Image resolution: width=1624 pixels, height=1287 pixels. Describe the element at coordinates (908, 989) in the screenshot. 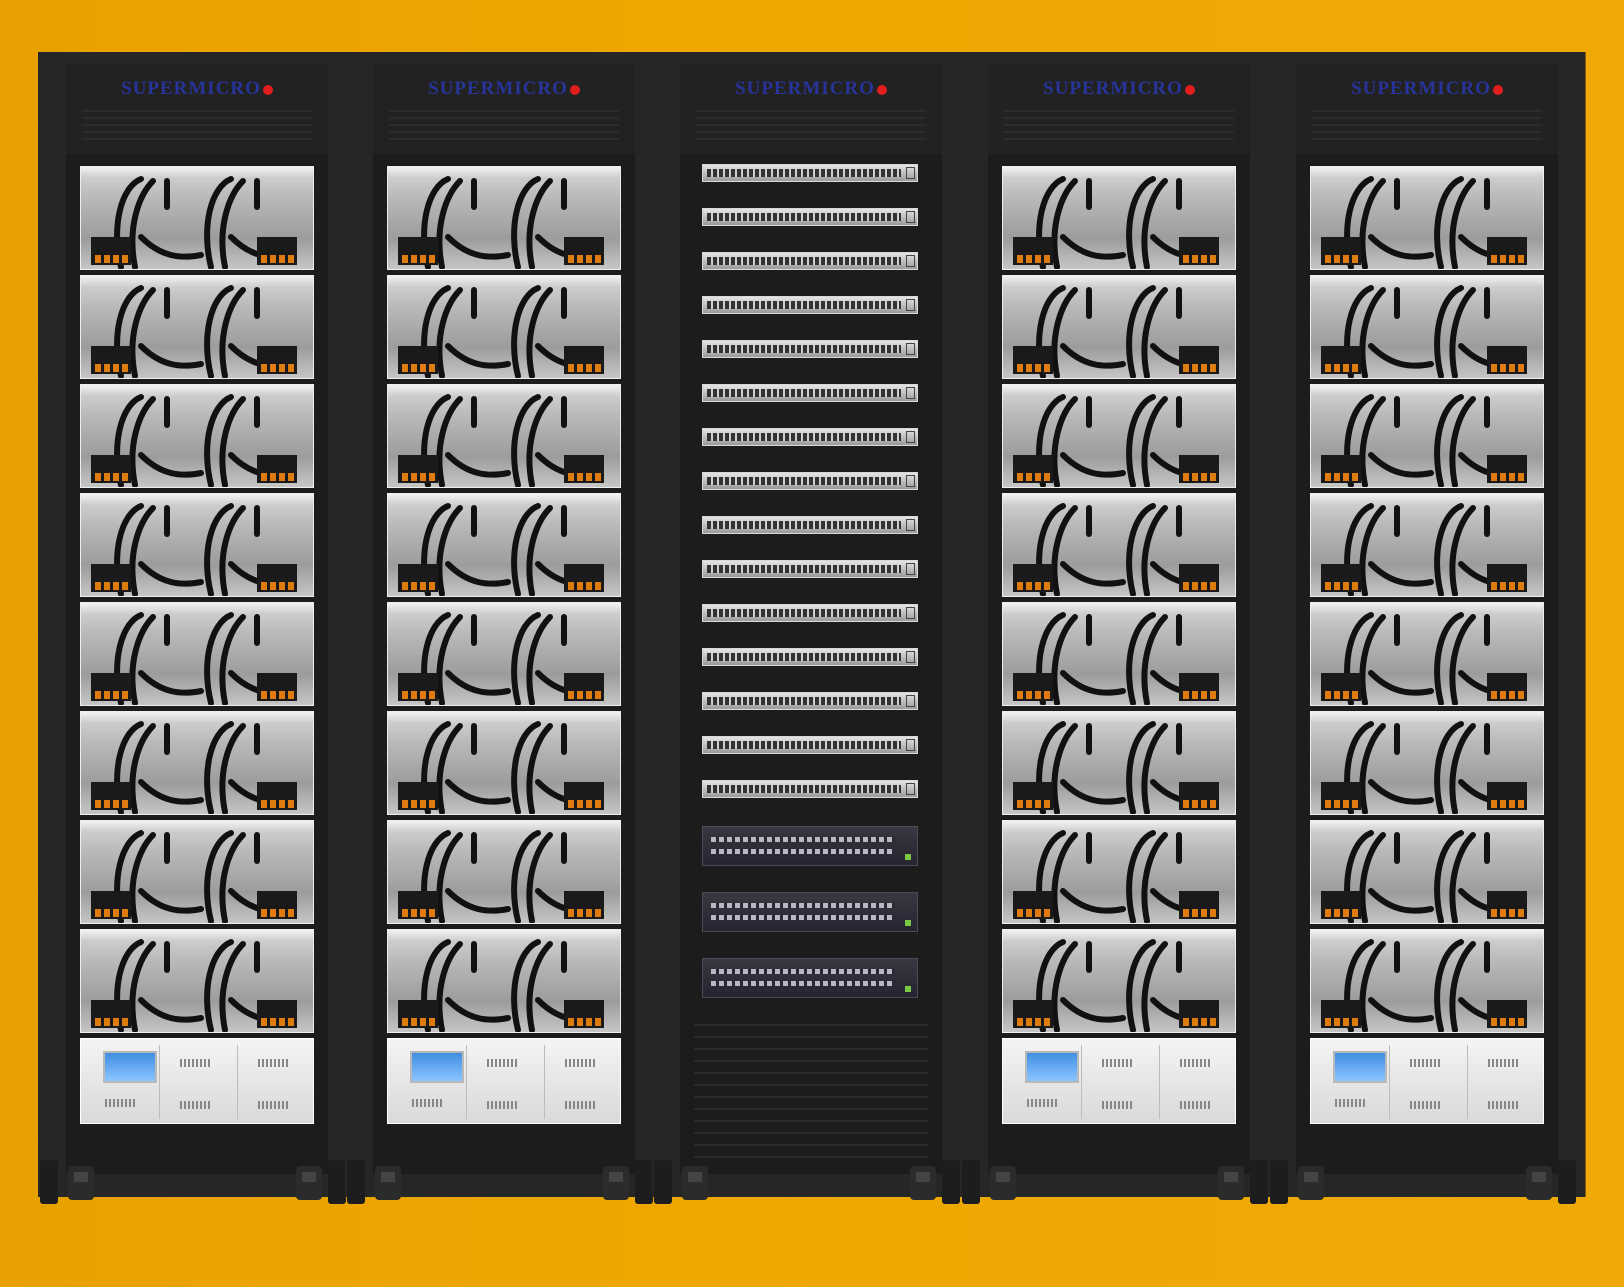

I see `status-led-icon` at that location.